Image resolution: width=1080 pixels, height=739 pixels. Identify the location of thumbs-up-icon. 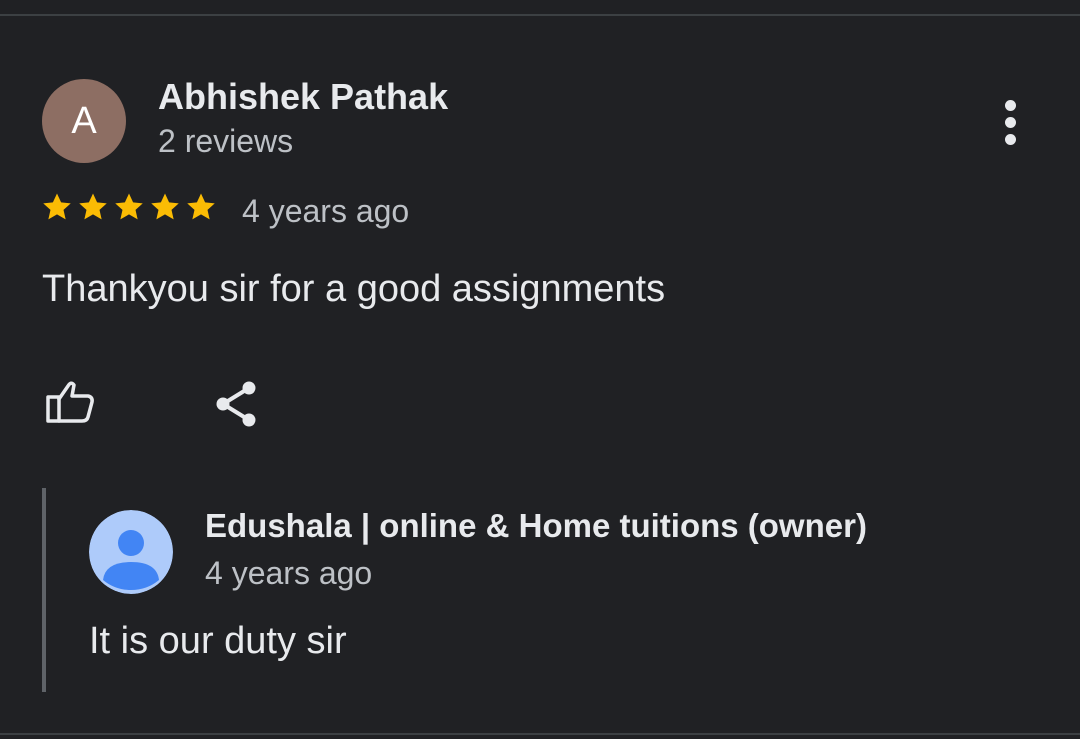
(70, 402).